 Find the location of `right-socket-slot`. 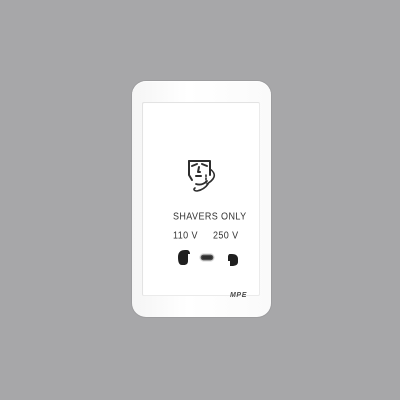

right-socket-slot is located at coordinates (233, 260).